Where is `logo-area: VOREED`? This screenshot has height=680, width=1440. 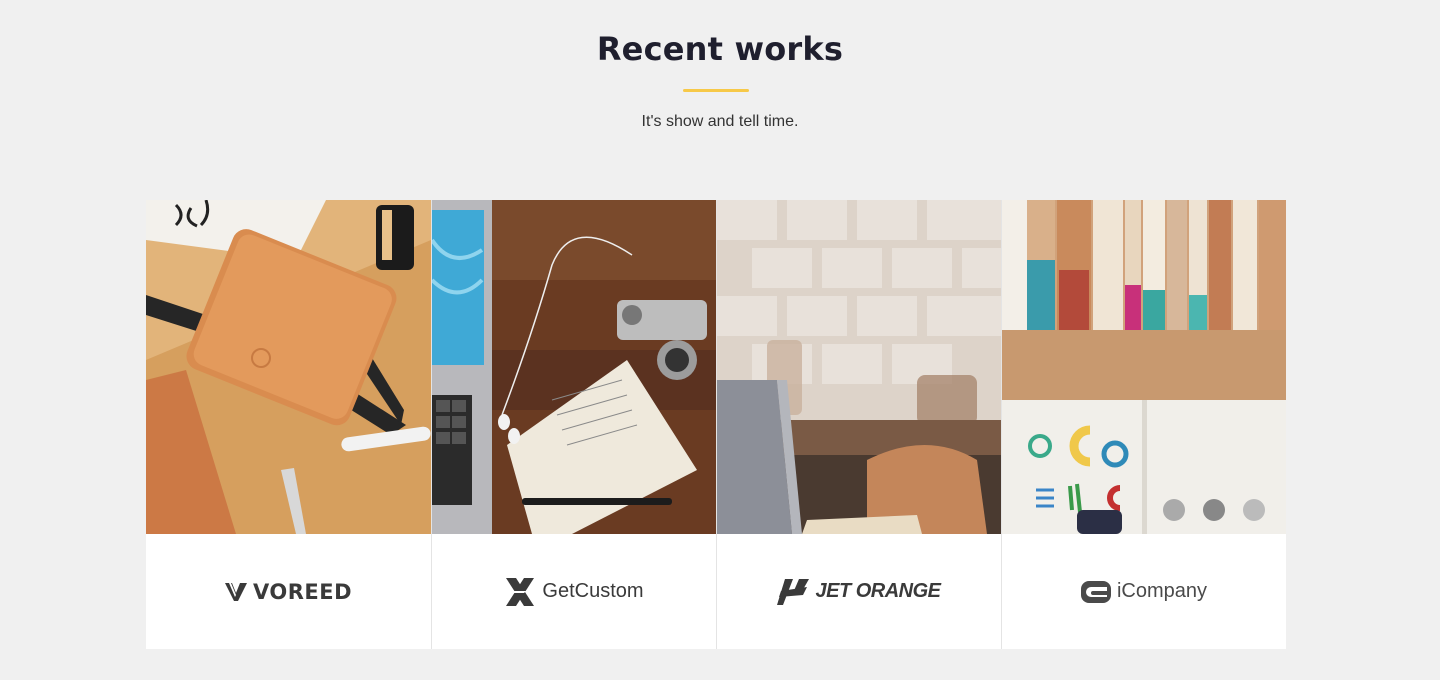
logo-area: VOREED is located at coordinates (288, 591).